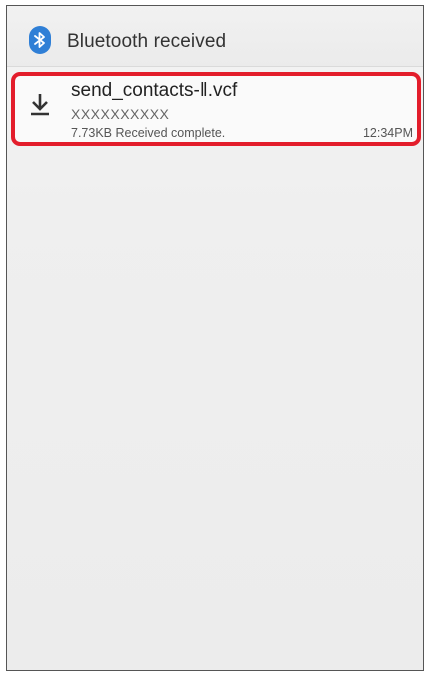  What do you see at coordinates (120, 114) in the screenshot?
I see `sender-name: XXXXXXXXXX` at bounding box center [120, 114].